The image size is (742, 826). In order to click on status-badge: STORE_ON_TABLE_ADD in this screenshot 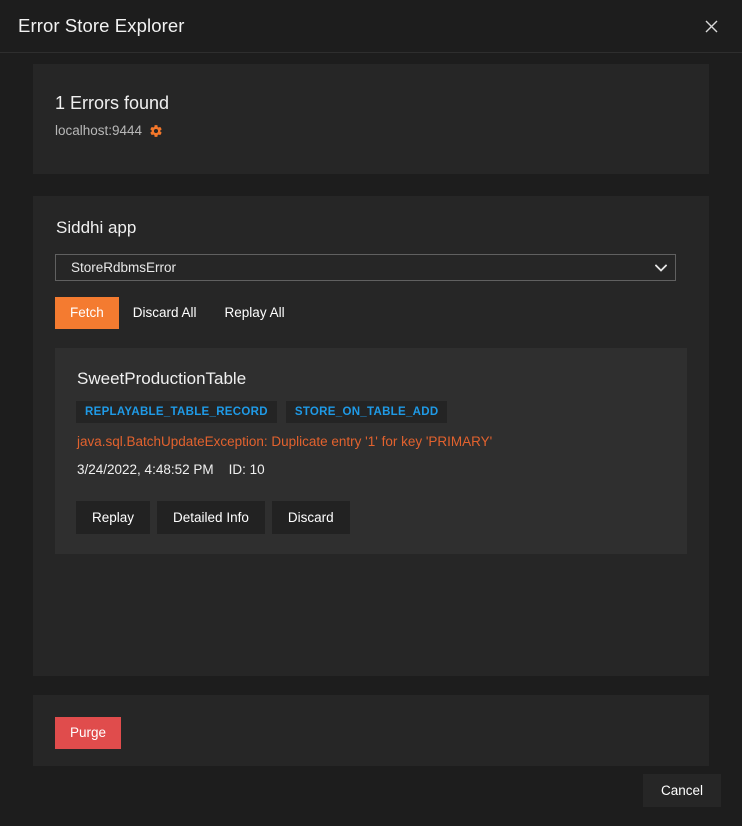, I will do `click(366, 411)`.